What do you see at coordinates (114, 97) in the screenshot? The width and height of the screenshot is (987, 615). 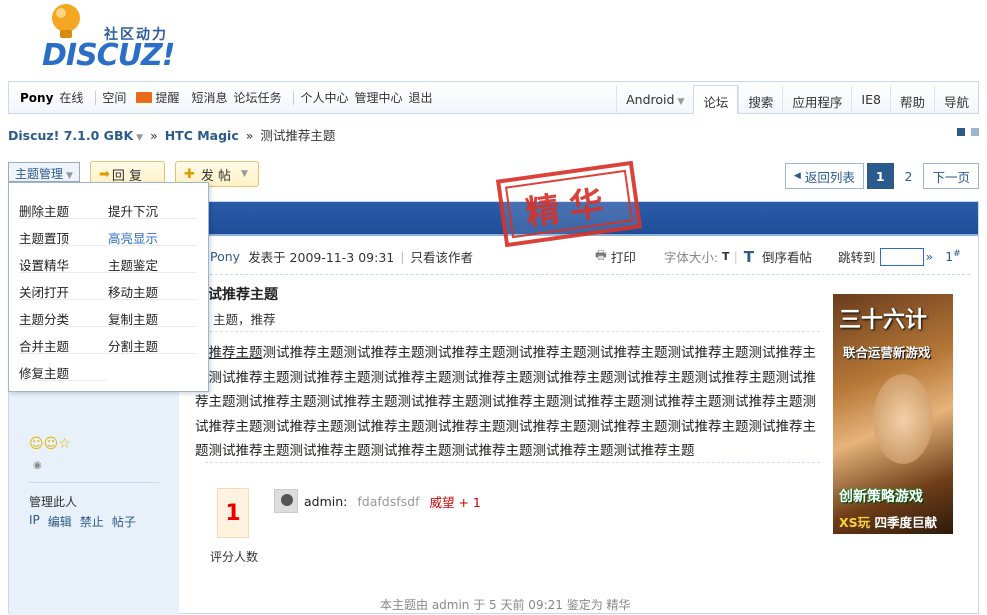 I see `nav-space: 空间` at bounding box center [114, 97].